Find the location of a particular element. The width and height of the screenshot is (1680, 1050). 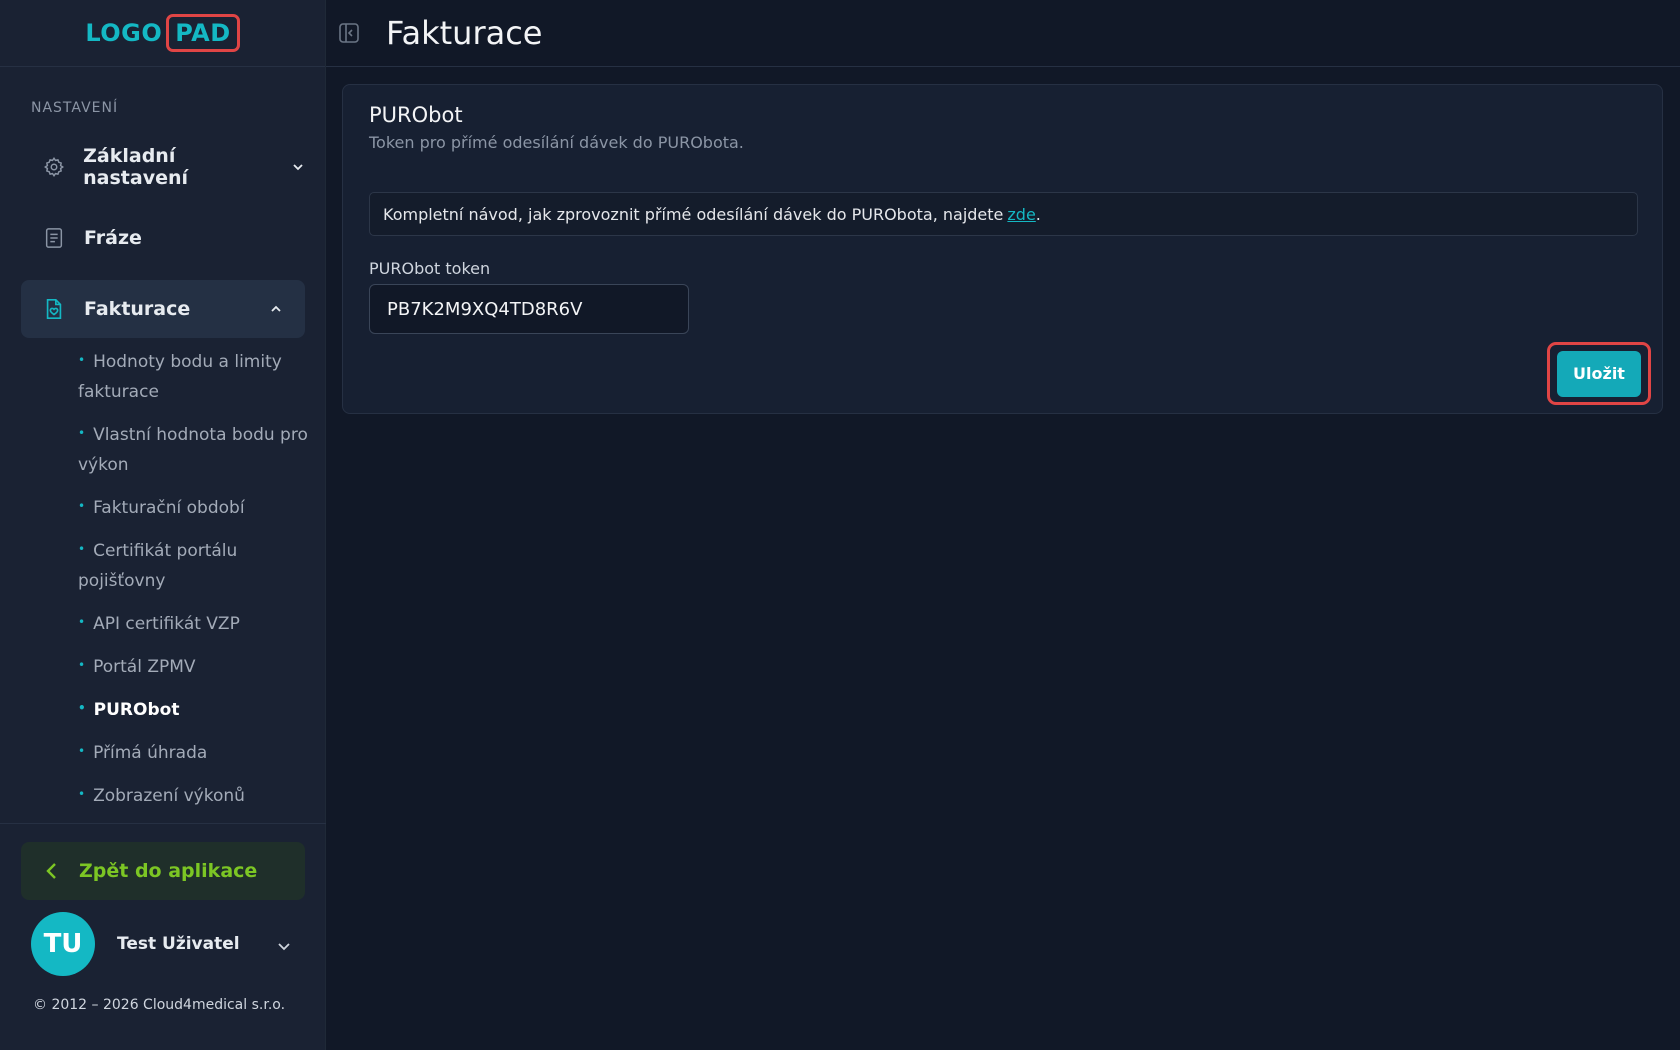

sub-item-direct-payment: • Přímá úhrada is located at coordinates (193, 752).